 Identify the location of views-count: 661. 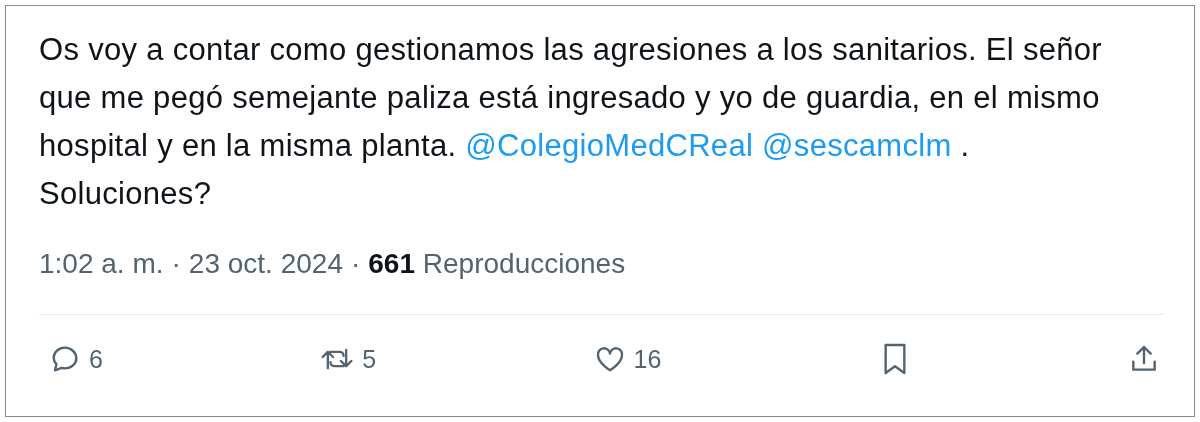
(391, 263).